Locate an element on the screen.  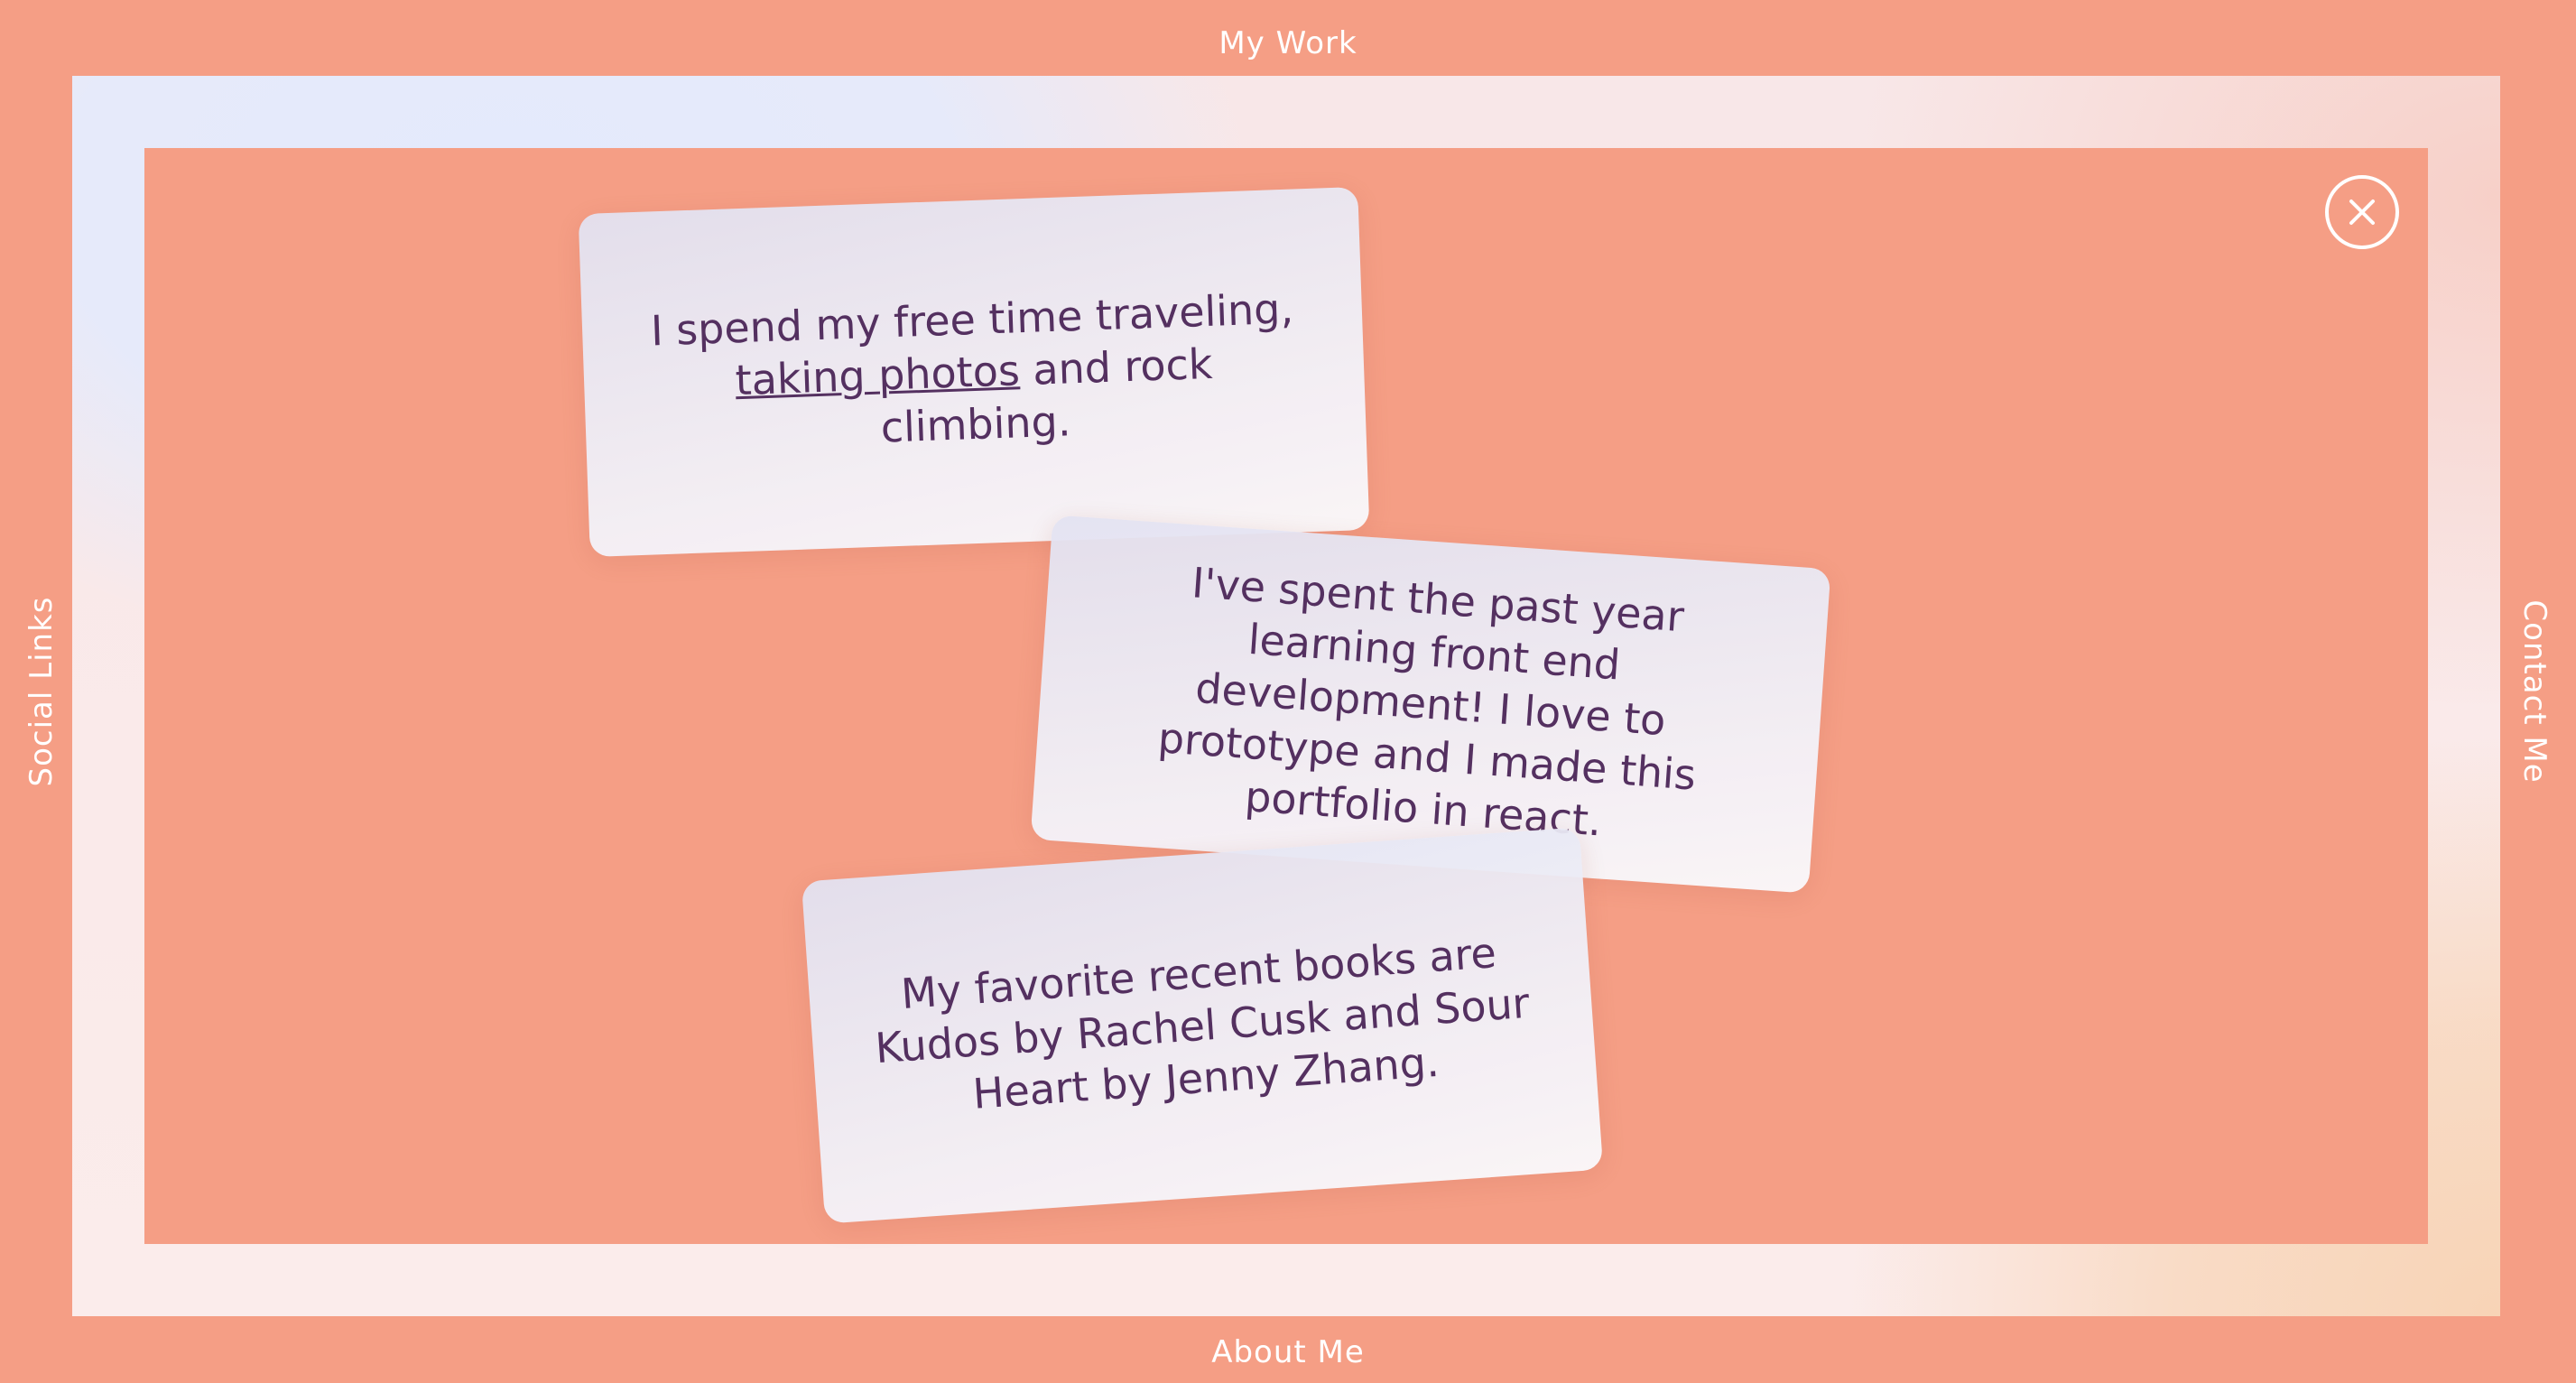
taking-photos-link: taking photos is located at coordinates (878, 375).